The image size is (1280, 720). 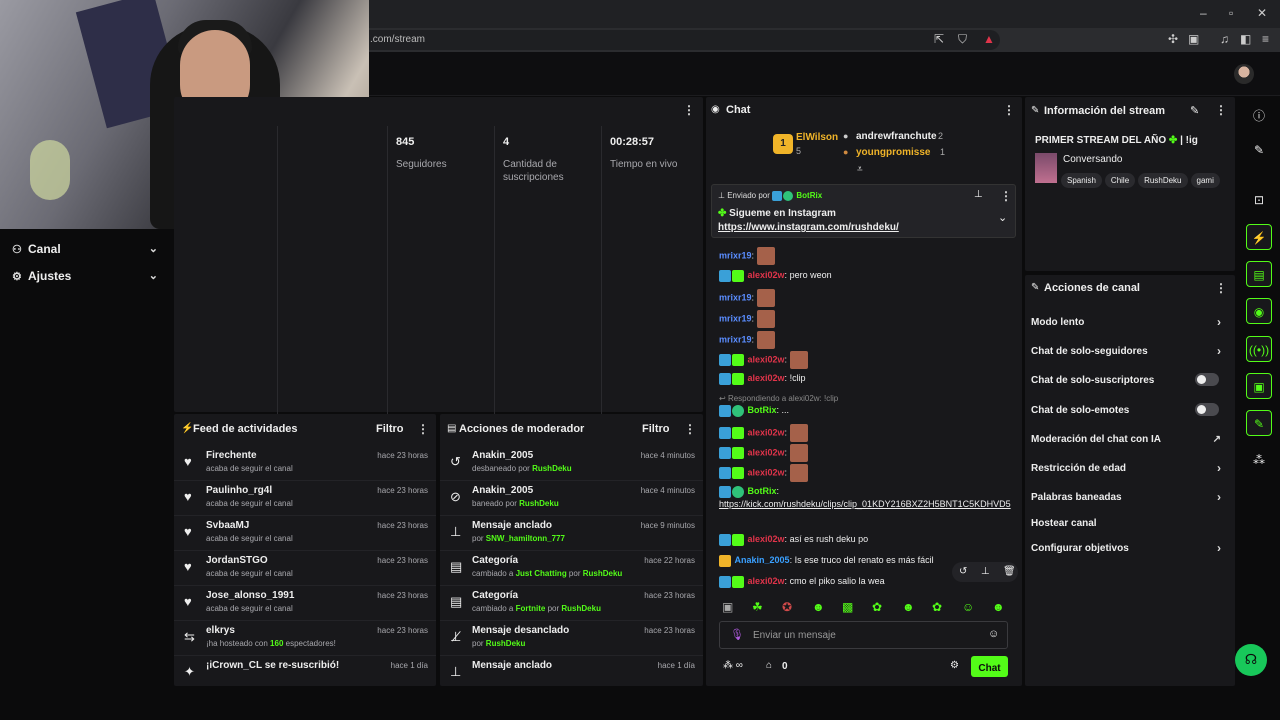 What do you see at coordinates (1259, 311) in the screenshot?
I see `chat-bubble-icon: ◉` at bounding box center [1259, 311].